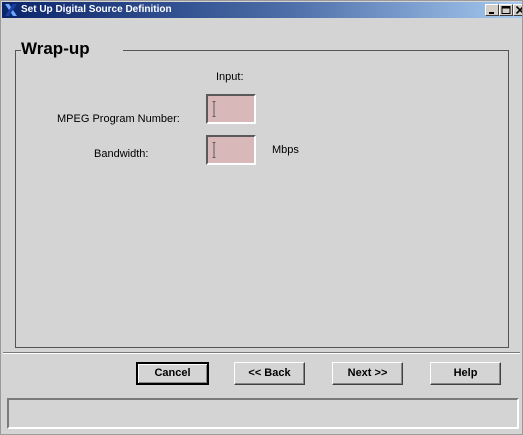 This screenshot has height=435, width=523. Describe the element at coordinates (269, 373) in the screenshot. I see `back-button: << Back` at that location.